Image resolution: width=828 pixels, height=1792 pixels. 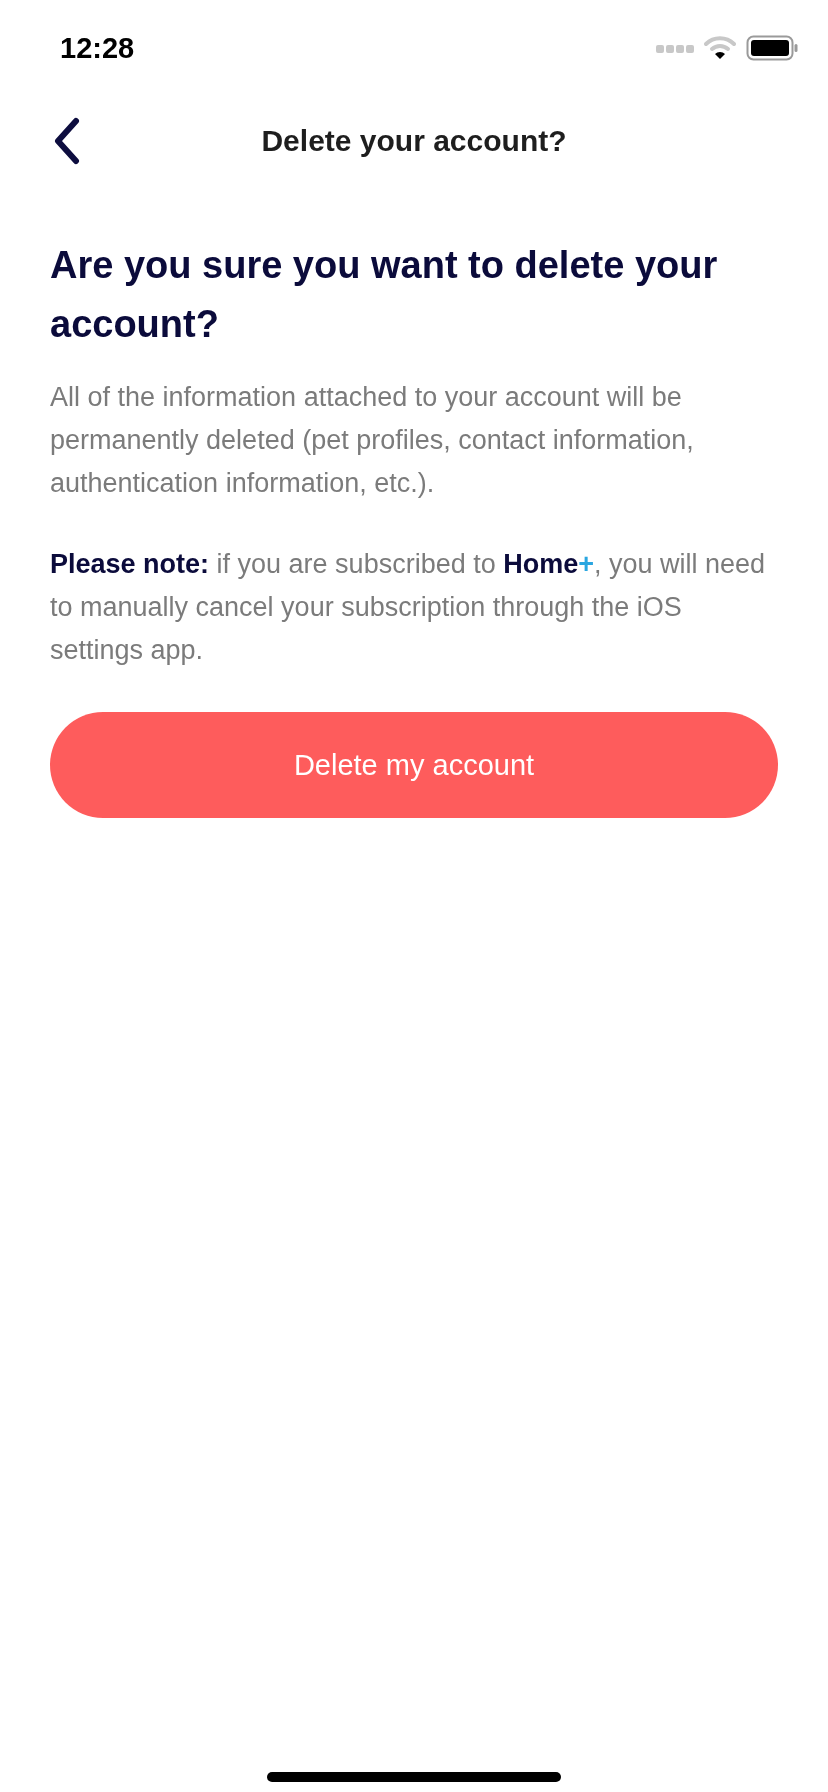 What do you see at coordinates (372, 440) in the screenshot?
I see `description-text: All of the information attached to your account will be permanently deleted (pet profiles, contact information, authentication information, etc.).` at bounding box center [372, 440].